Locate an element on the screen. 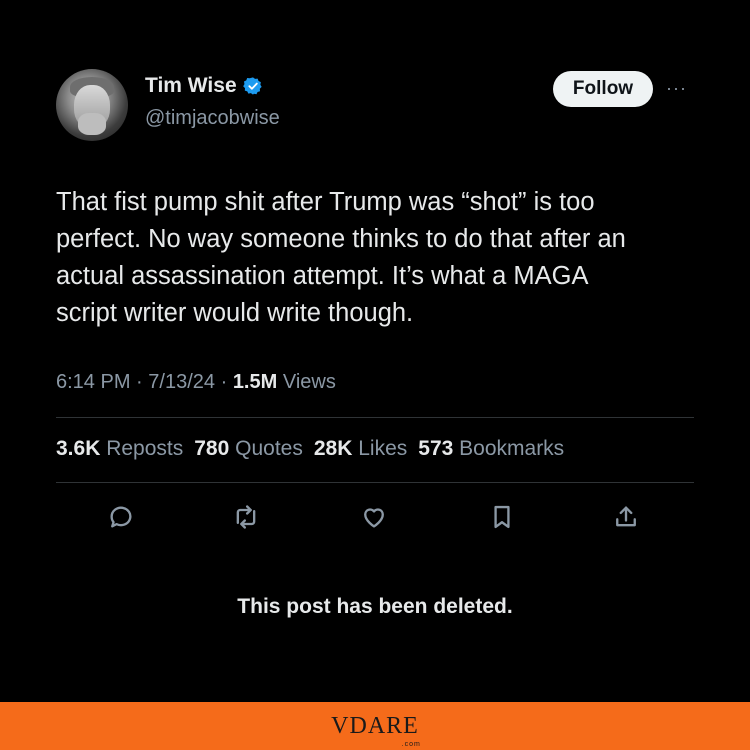  stat-reposts: 3.6K Reposts is located at coordinates (119, 449).